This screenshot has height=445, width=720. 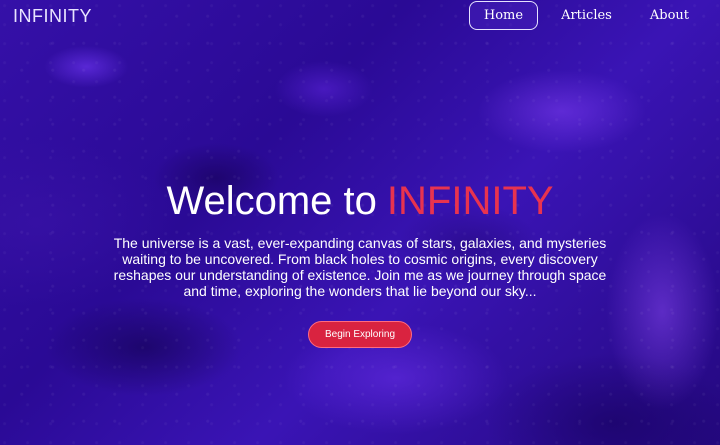 What do you see at coordinates (586, 15) in the screenshot?
I see `nav-link-articles: Articles` at bounding box center [586, 15].